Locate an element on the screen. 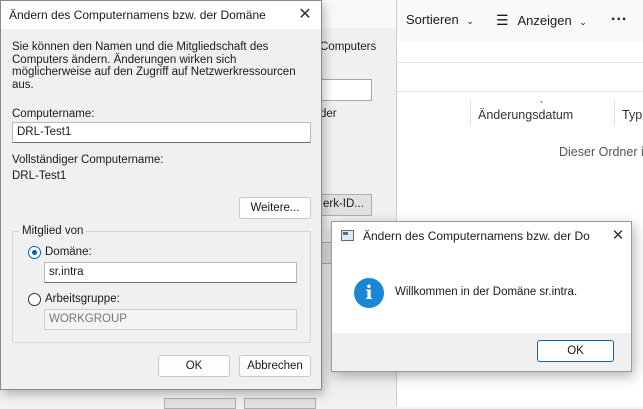  column-header-date: Änderungsdatum is located at coordinates (525, 115).